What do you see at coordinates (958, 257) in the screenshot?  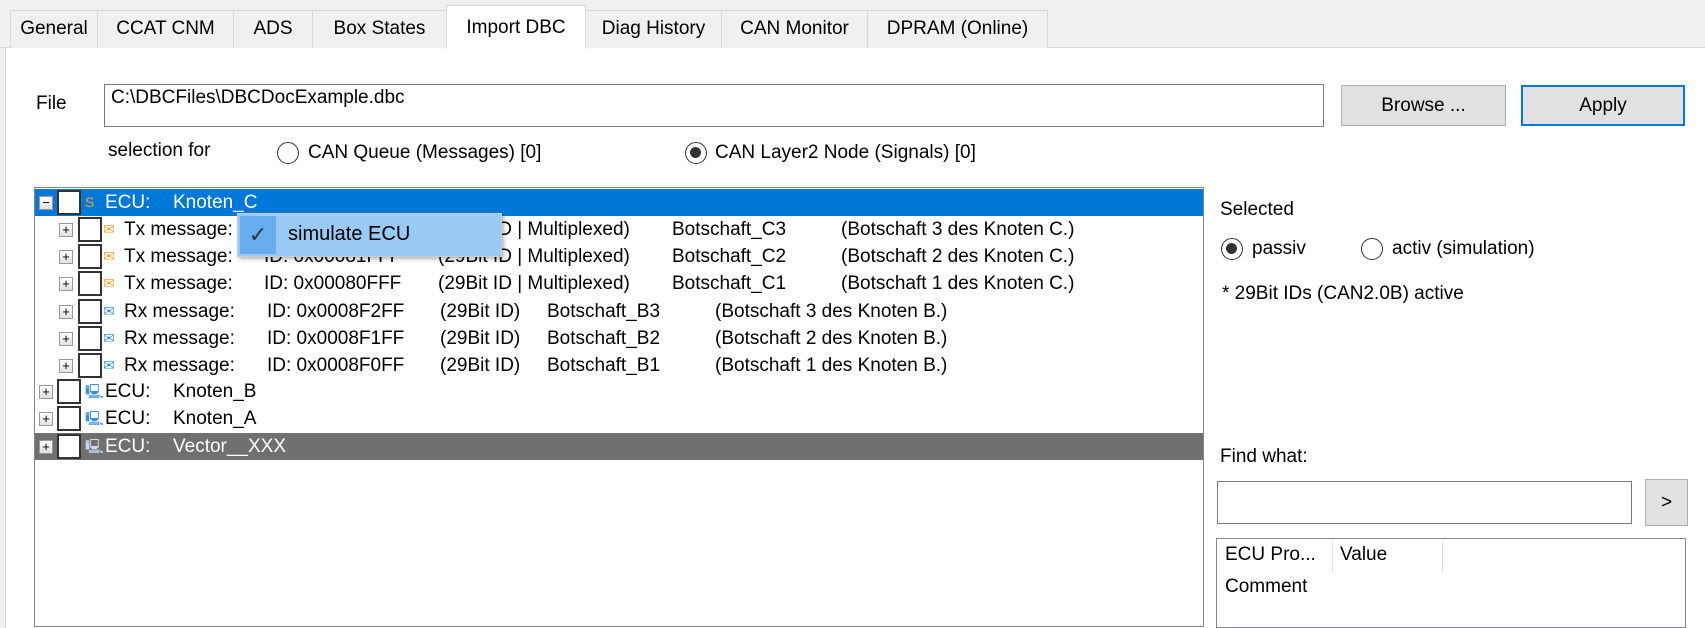 I see `message-comment: (Botschaft 2 des Knoten C.)` at bounding box center [958, 257].